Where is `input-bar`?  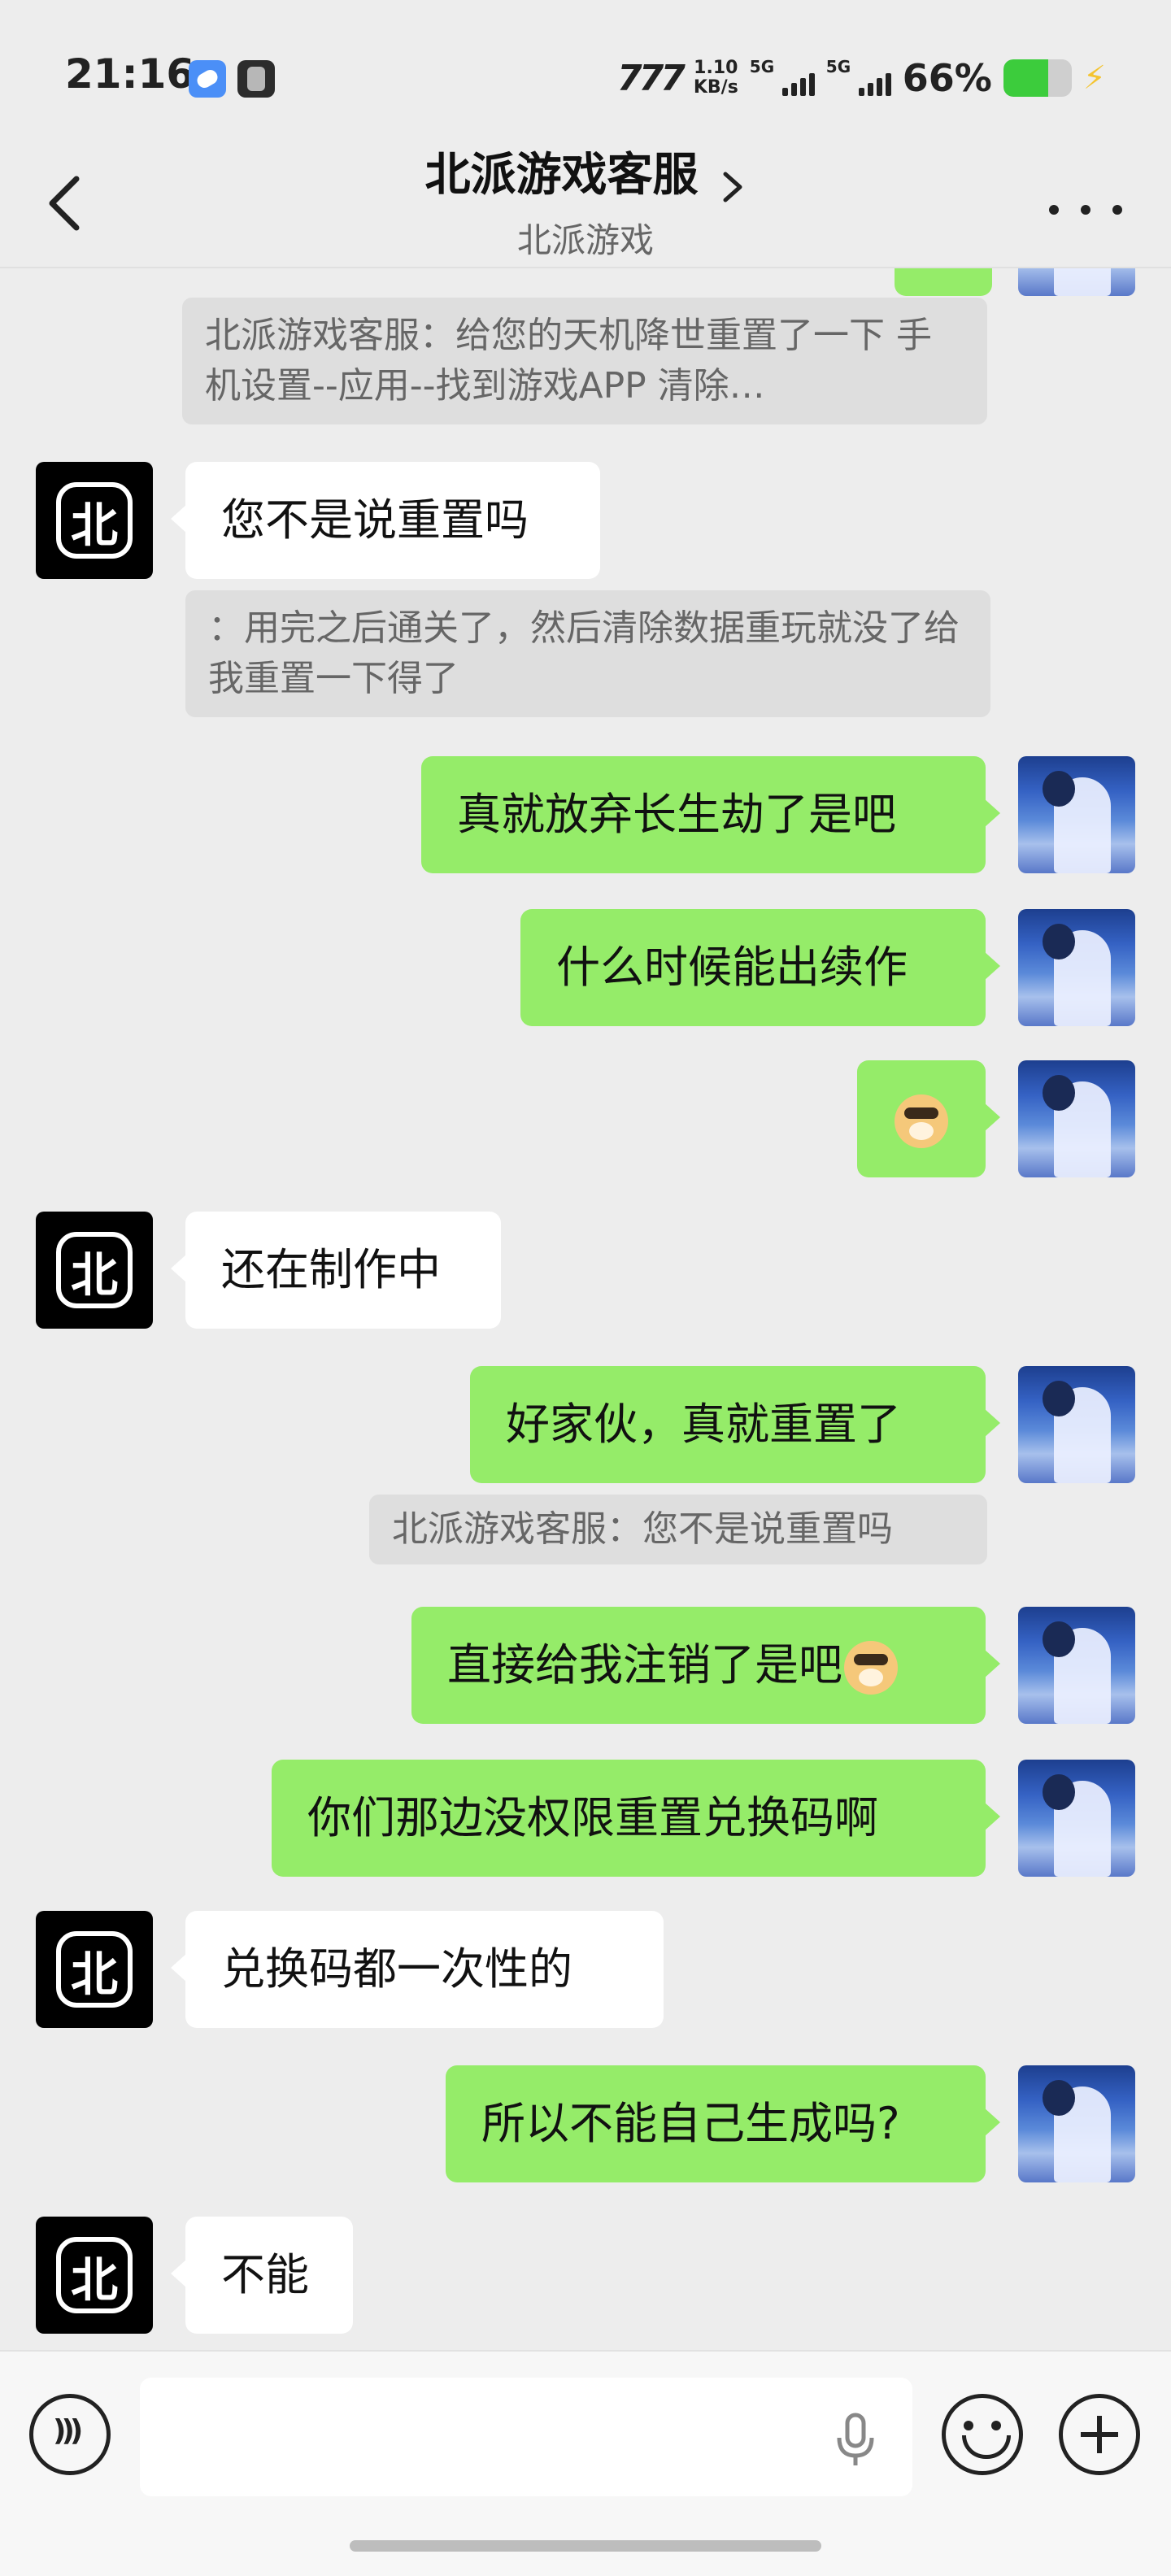
input-bar is located at coordinates (585, 2463).